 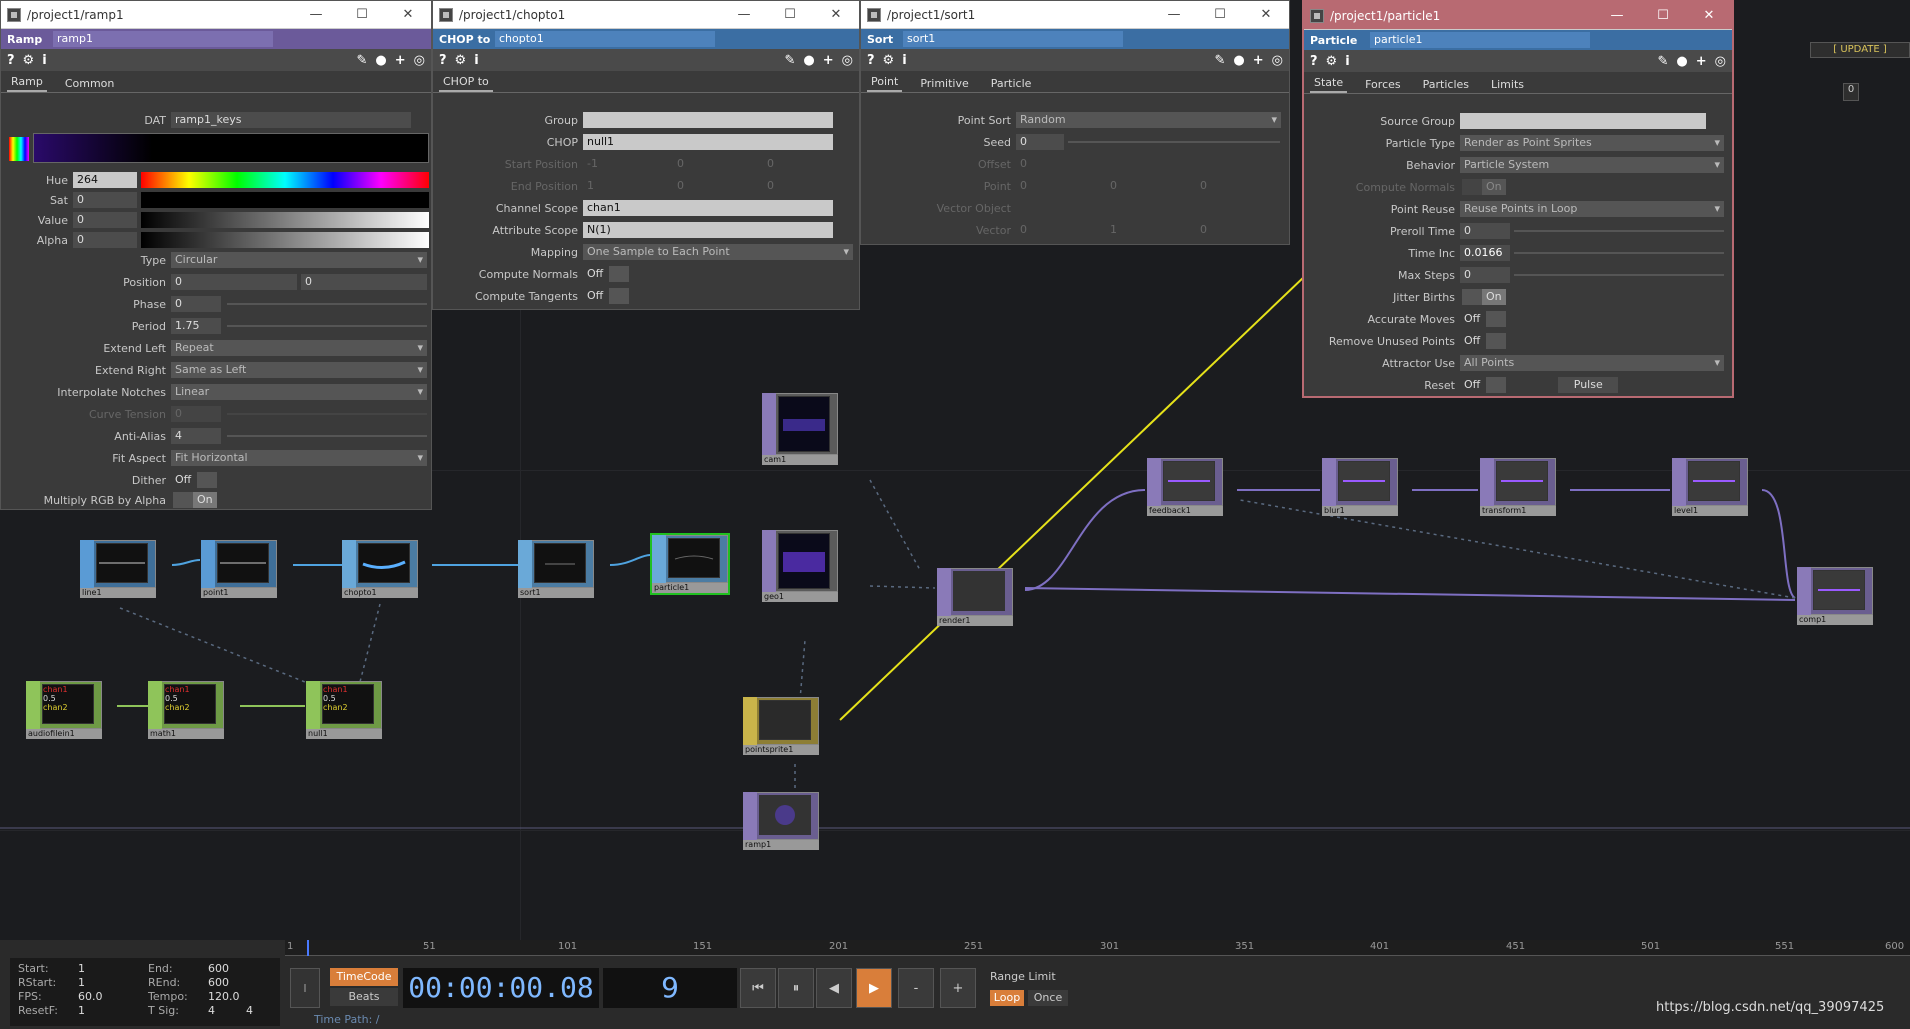 What do you see at coordinates (1592, 209) in the screenshot?
I see `point-reuse-menu: Reuse Points in Loop` at bounding box center [1592, 209].